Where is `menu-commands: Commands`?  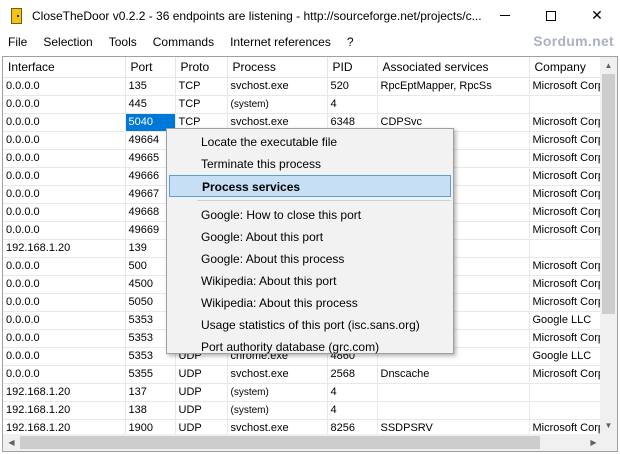 menu-commands: Commands is located at coordinates (183, 42).